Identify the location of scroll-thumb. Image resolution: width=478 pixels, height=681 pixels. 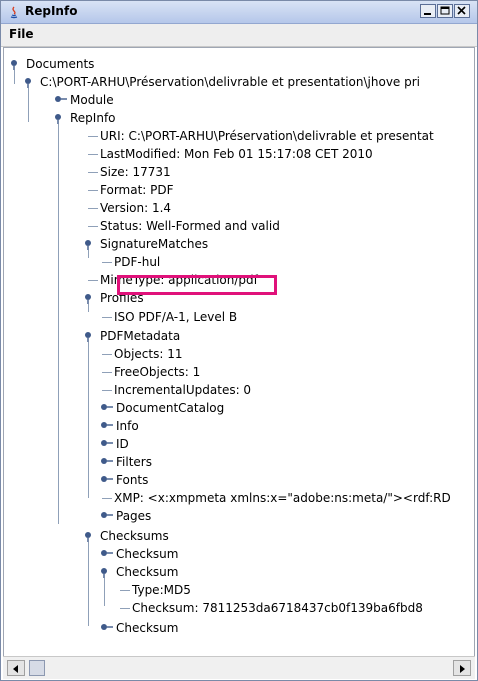
(37, 668).